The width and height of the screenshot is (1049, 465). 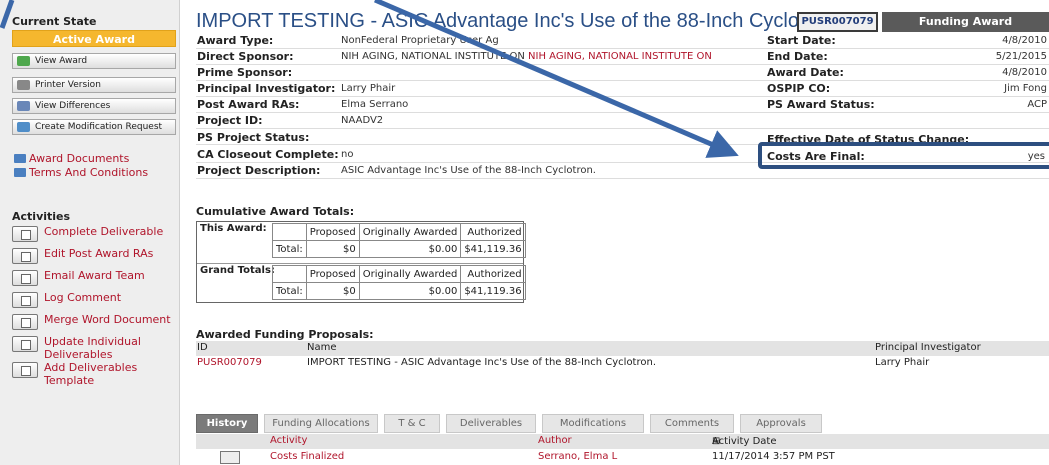 What do you see at coordinates (797, 56) in the screenshot?
I see `end-date-label: End Date:` at bounding box center [797, 56].